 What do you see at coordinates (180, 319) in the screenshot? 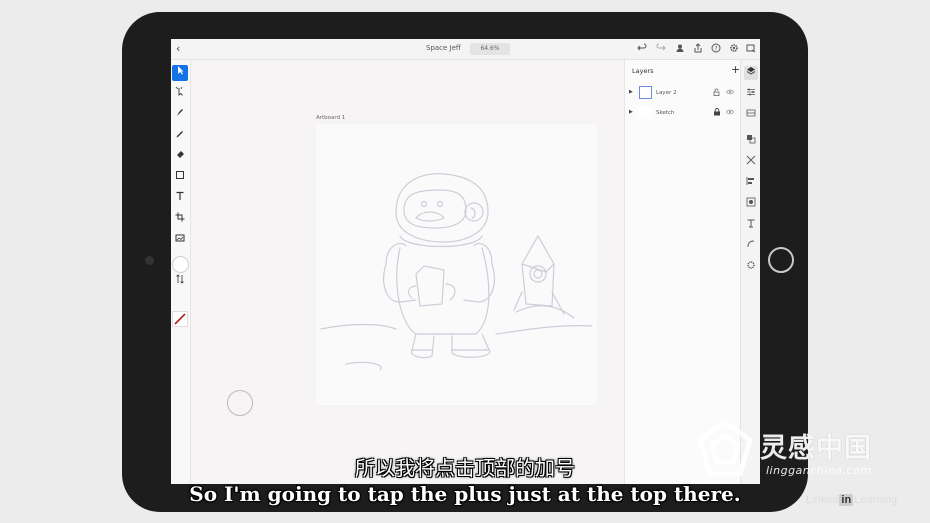
I see `stroke-color-swatch` at bounding box center [180, 319].